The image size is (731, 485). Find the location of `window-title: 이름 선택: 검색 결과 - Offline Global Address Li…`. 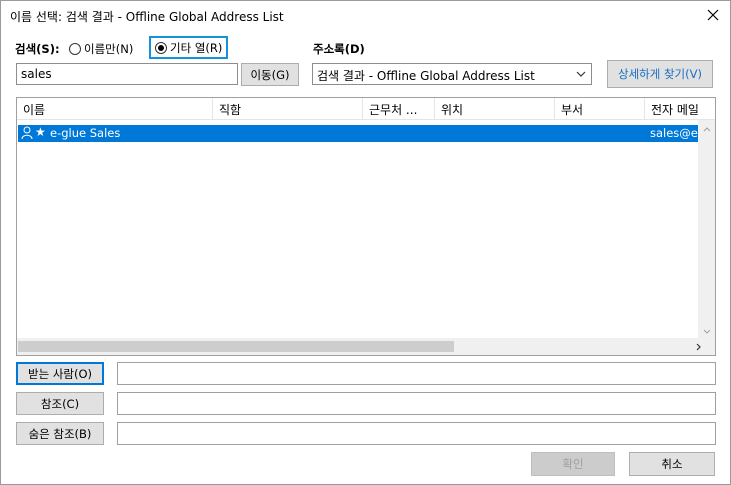

window-title: 이름 선택: 검색 결과 - Offline Global Address Li… is located at coordinates (147, 17).